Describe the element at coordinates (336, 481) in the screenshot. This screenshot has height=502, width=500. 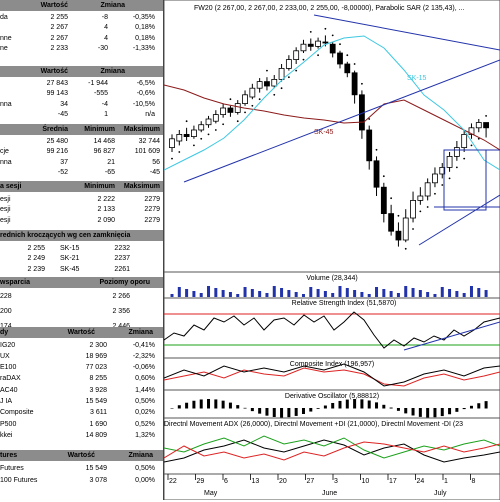
I see `date-label: 3` at that location.